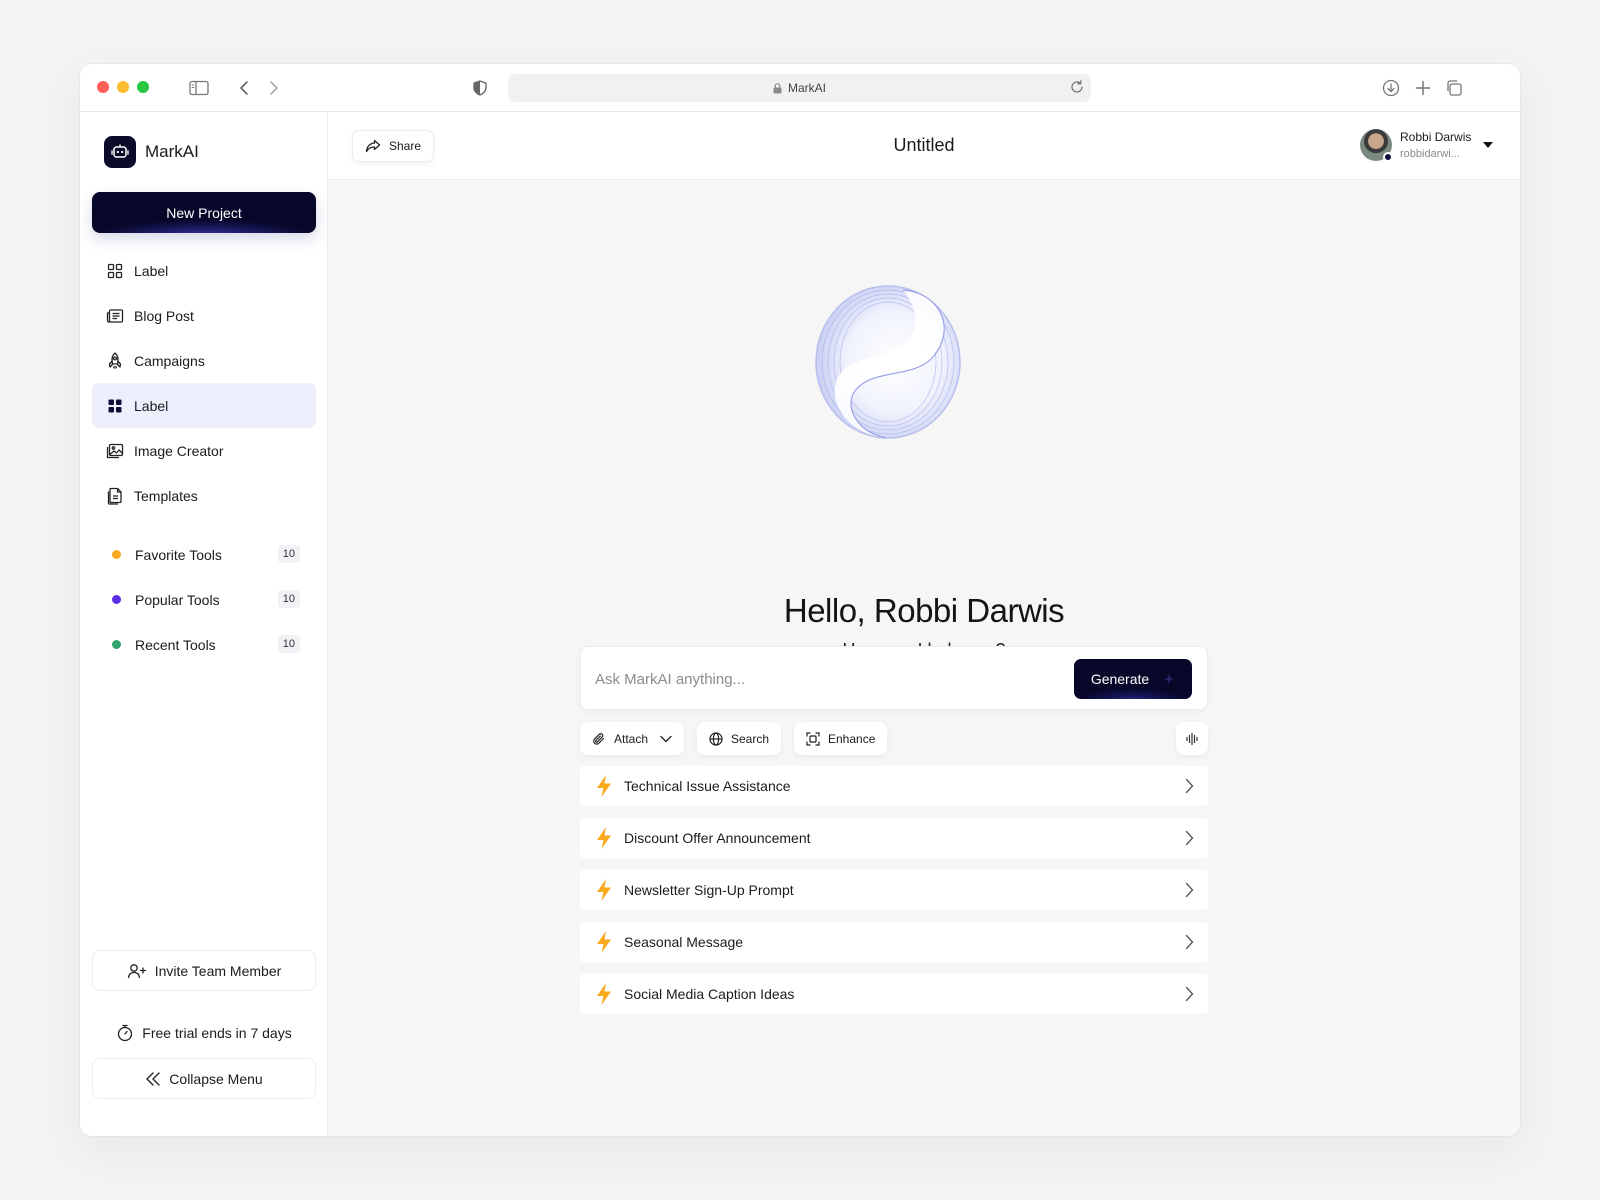 The width and height of the screenshot is (1600, 1200). Describe the element at coordinates (405, 146) in the screenshot. I see `share-label: Share` at that location.